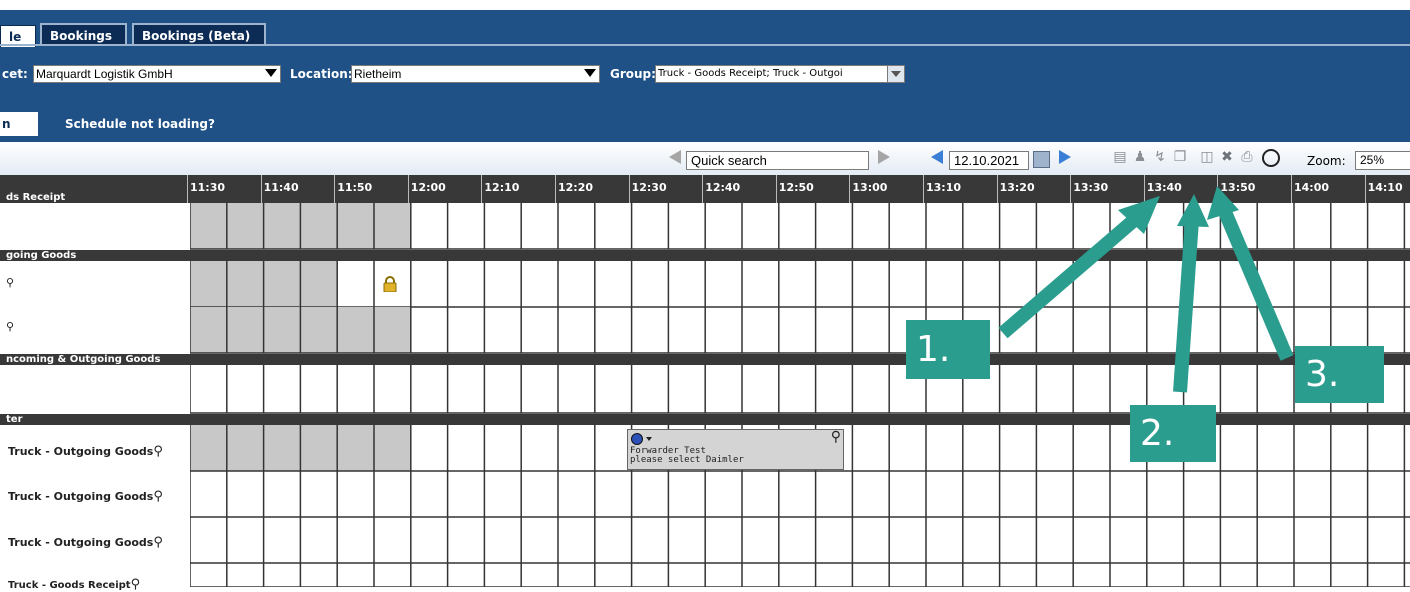 This screenshot has width=1410, height=592. I want to click on section-label: going Goods, so click(41, 255).